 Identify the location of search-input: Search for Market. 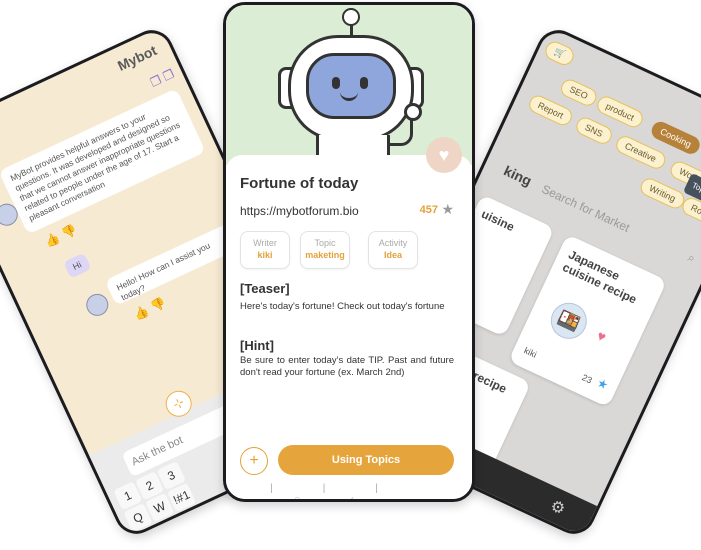
(586, 208).